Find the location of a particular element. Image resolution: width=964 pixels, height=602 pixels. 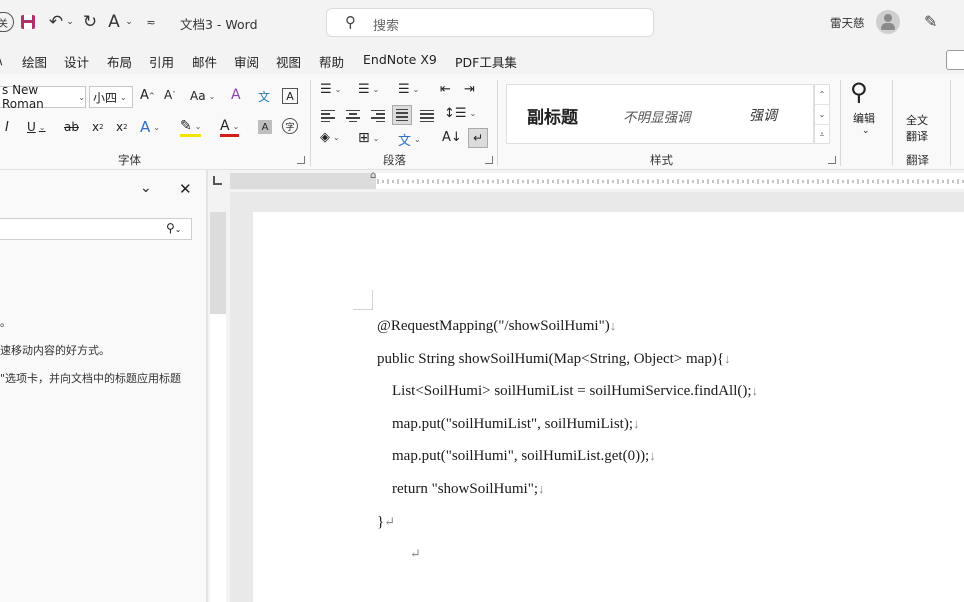

clear-formatting-icon: A is located at coordinates (236, 95).